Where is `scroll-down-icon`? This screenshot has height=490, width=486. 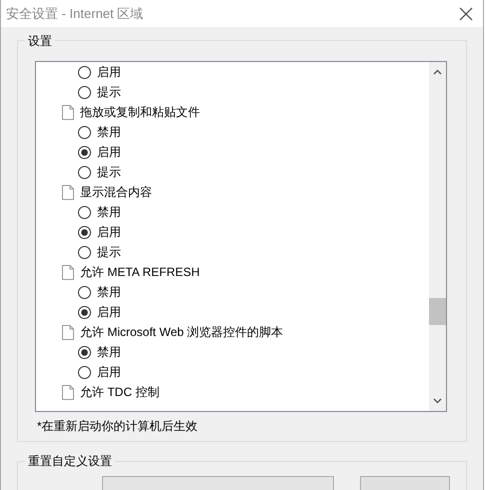
scroll-down-icon is located at coordinates (437, 401).